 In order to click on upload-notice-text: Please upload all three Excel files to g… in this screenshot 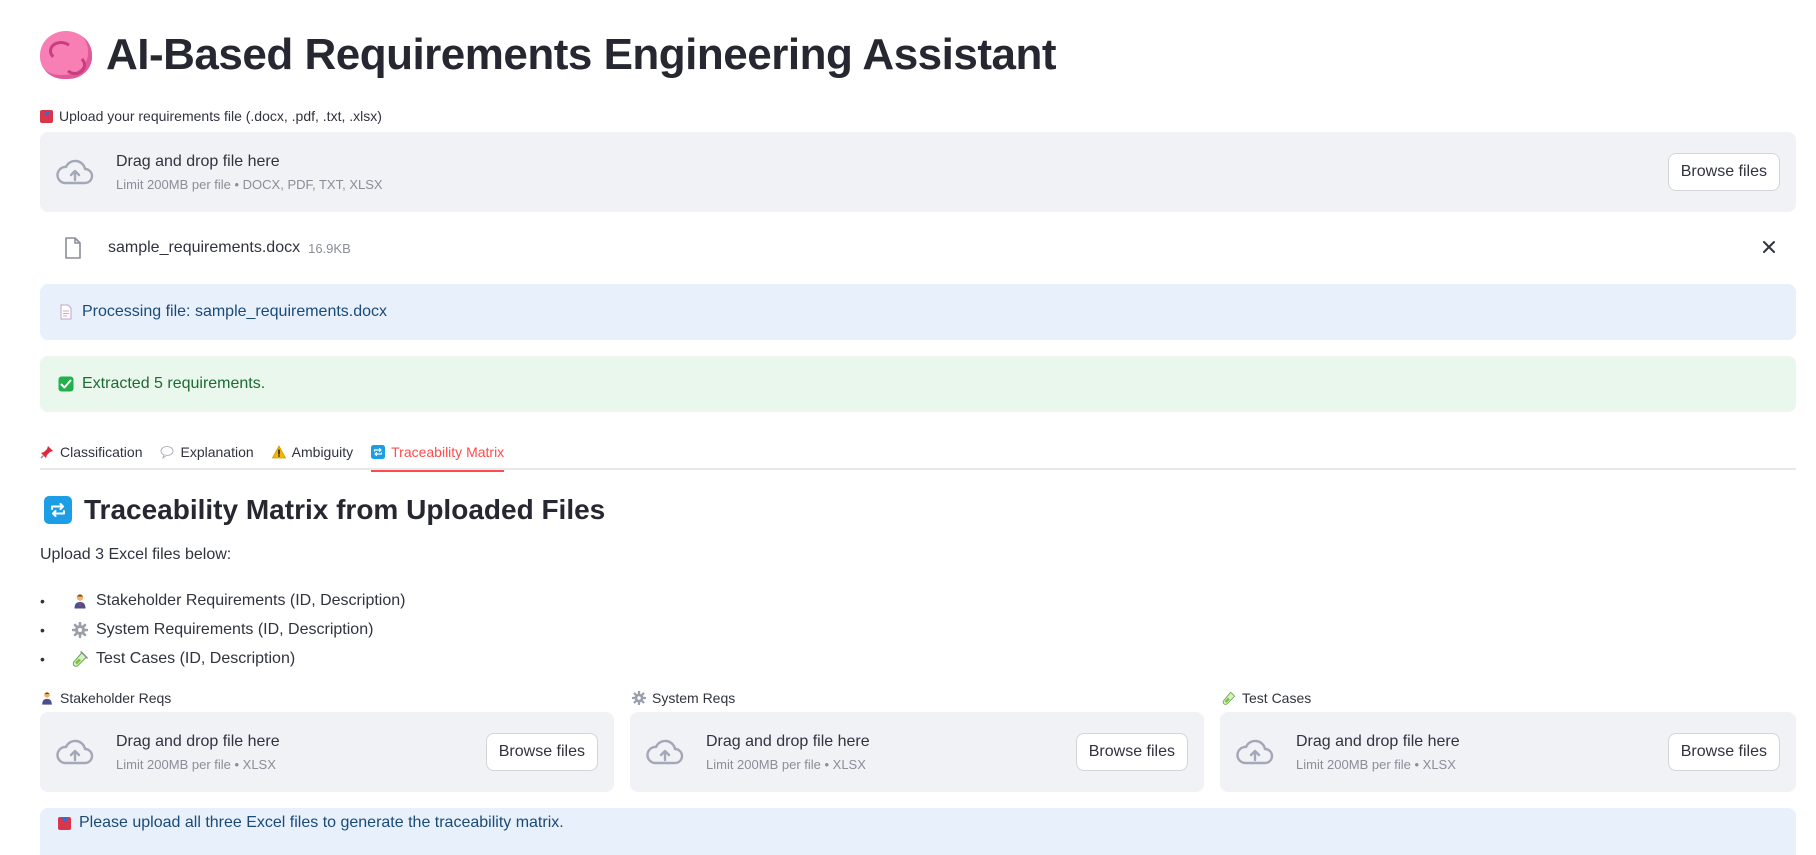, I will do `click(321, 822)`.